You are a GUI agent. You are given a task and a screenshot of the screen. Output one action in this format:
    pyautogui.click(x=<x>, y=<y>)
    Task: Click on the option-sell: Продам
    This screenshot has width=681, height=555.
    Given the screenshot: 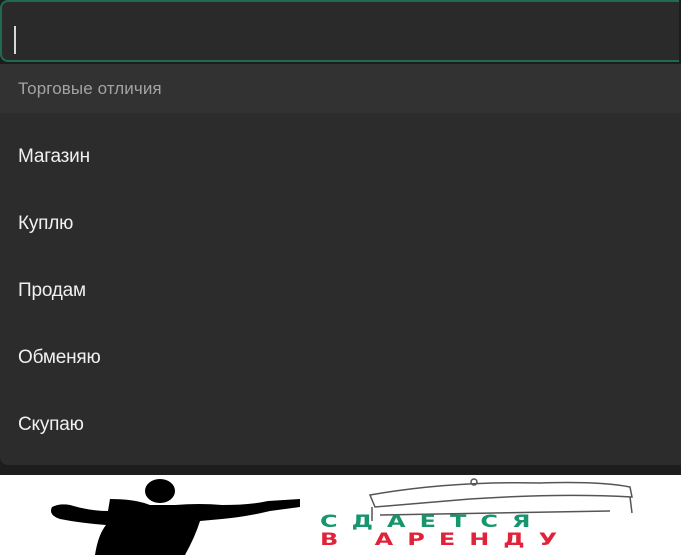 What is the action you would take?
    pyautogui.click(x=340, y=290)
    